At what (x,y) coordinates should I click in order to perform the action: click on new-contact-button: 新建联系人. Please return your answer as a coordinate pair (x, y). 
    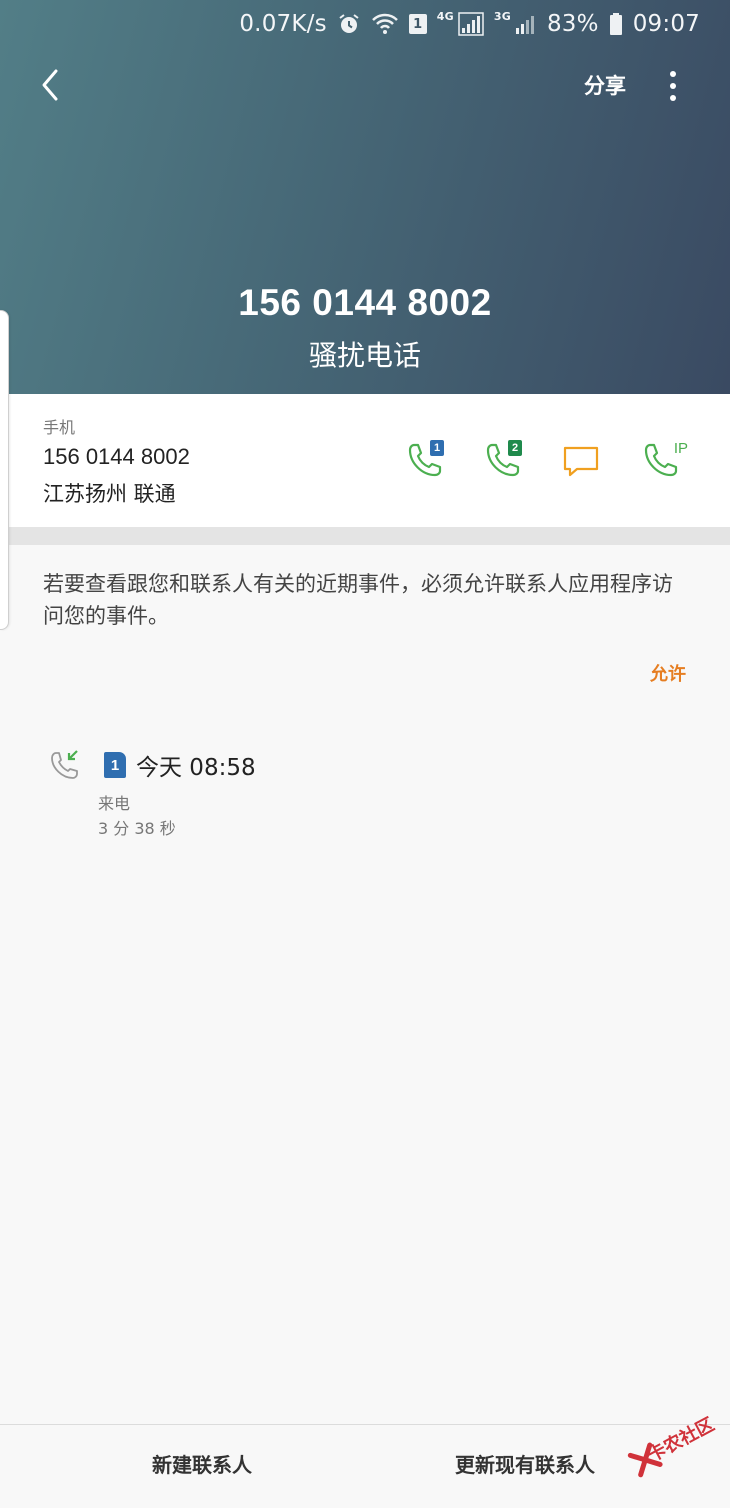
    Looking at the image, I should click on (202, 1463).